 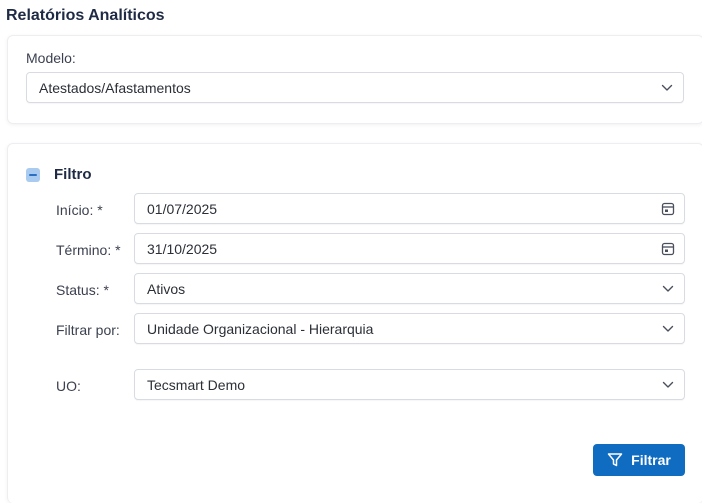 I want to click on start-date-label: Início: *, so click(x=79, y=210).